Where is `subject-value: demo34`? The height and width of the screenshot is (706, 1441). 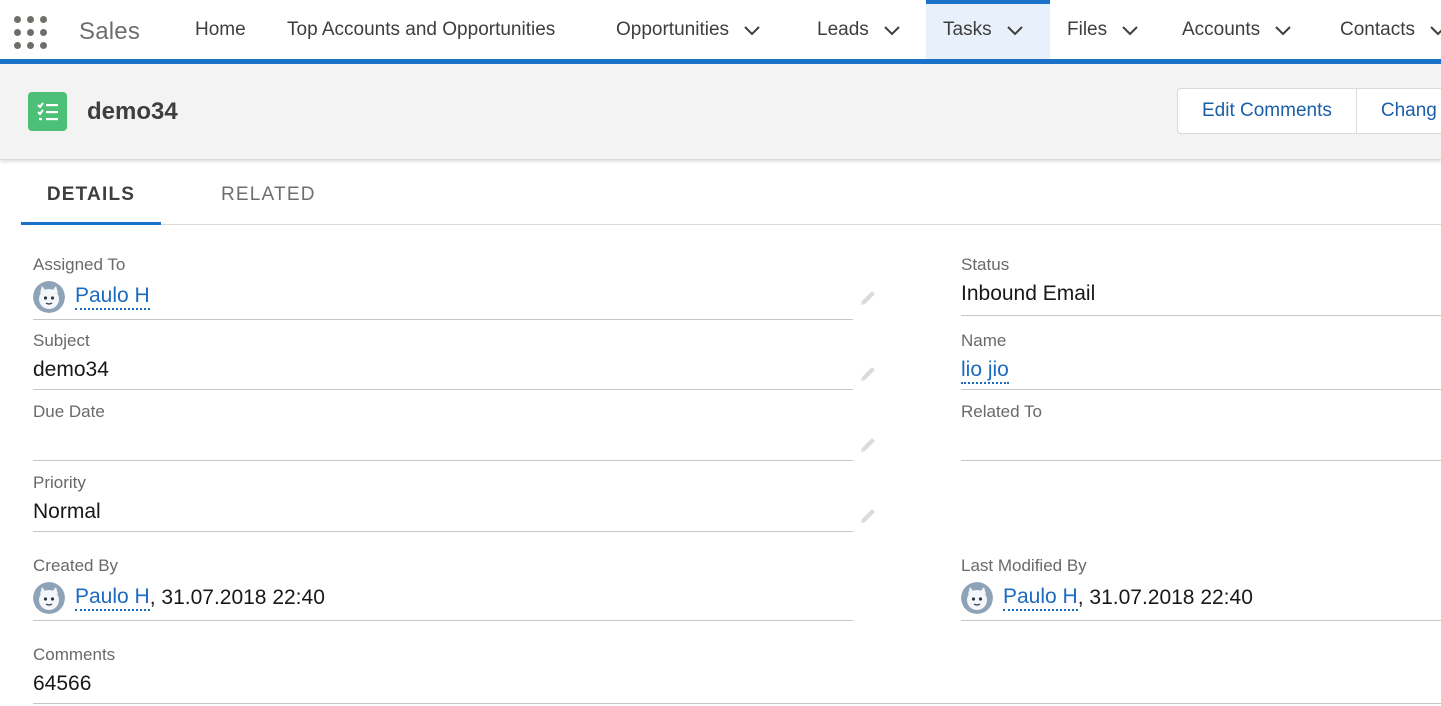
subject-value: demo34 is located at coordinates (71, 369).